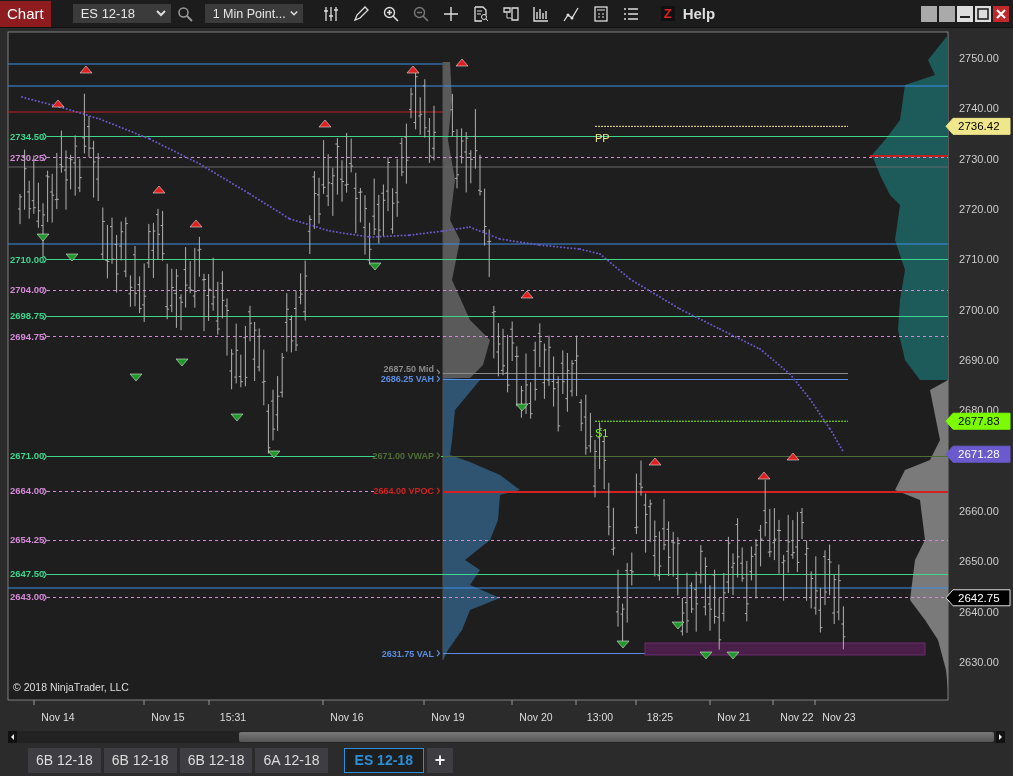 This screenshot has height=776, width=1013. What do you see at coordinates (600, 717) in the screenshot?
I see `time-axis-label: 13:00` at bounding box center [600, 717].